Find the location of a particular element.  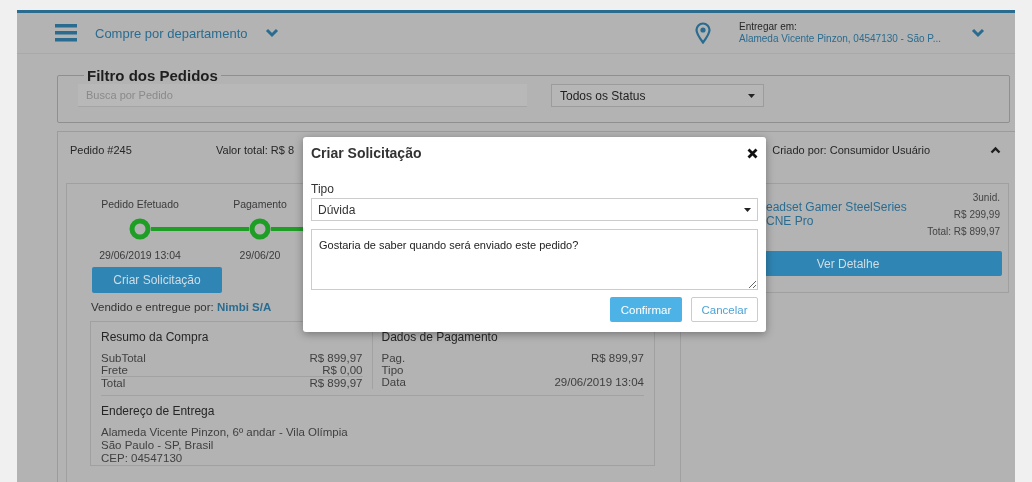

address-line: Alameda Vicente Pinzon, 6º andar - Vila Olímpia is located at coordinates (225, 432).